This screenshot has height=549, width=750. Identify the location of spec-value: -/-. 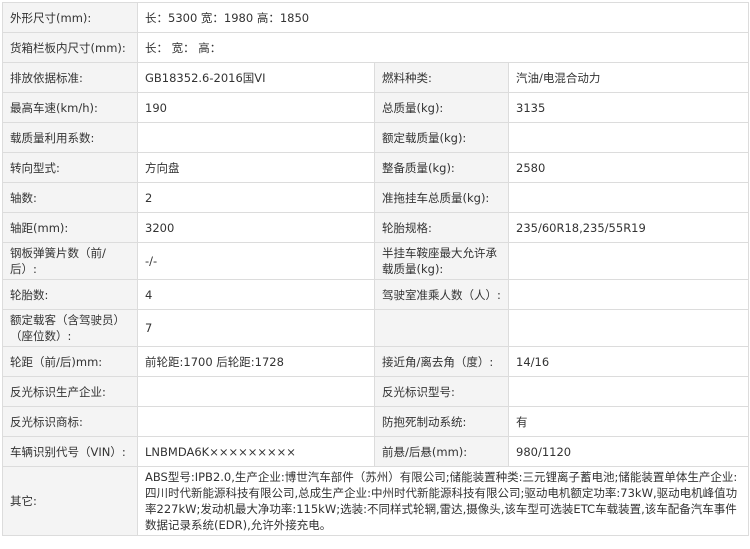
(256, 261).